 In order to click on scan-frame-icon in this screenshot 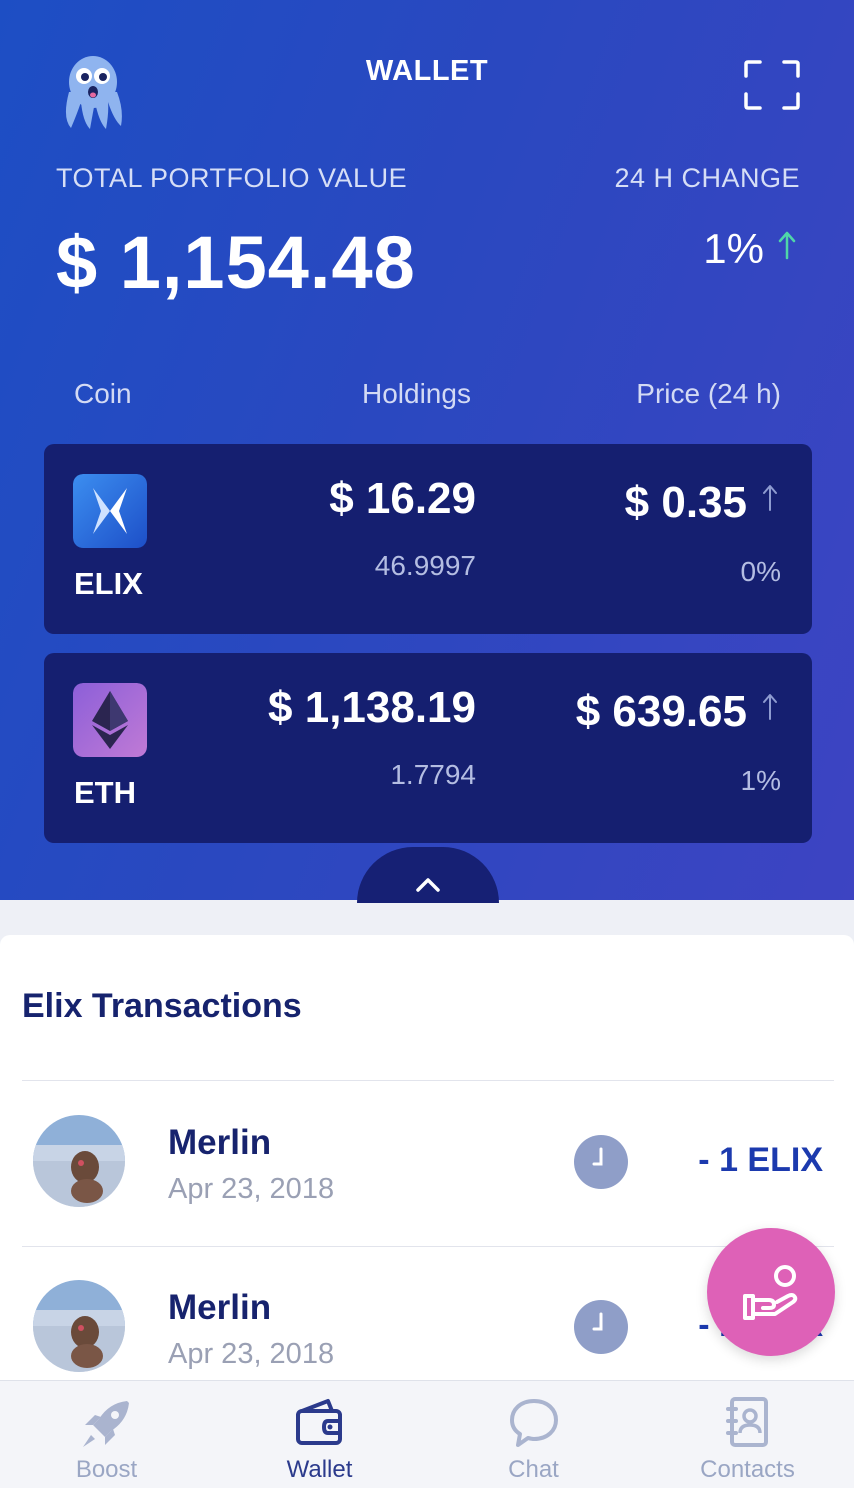, I will do `click(772, 85)`.